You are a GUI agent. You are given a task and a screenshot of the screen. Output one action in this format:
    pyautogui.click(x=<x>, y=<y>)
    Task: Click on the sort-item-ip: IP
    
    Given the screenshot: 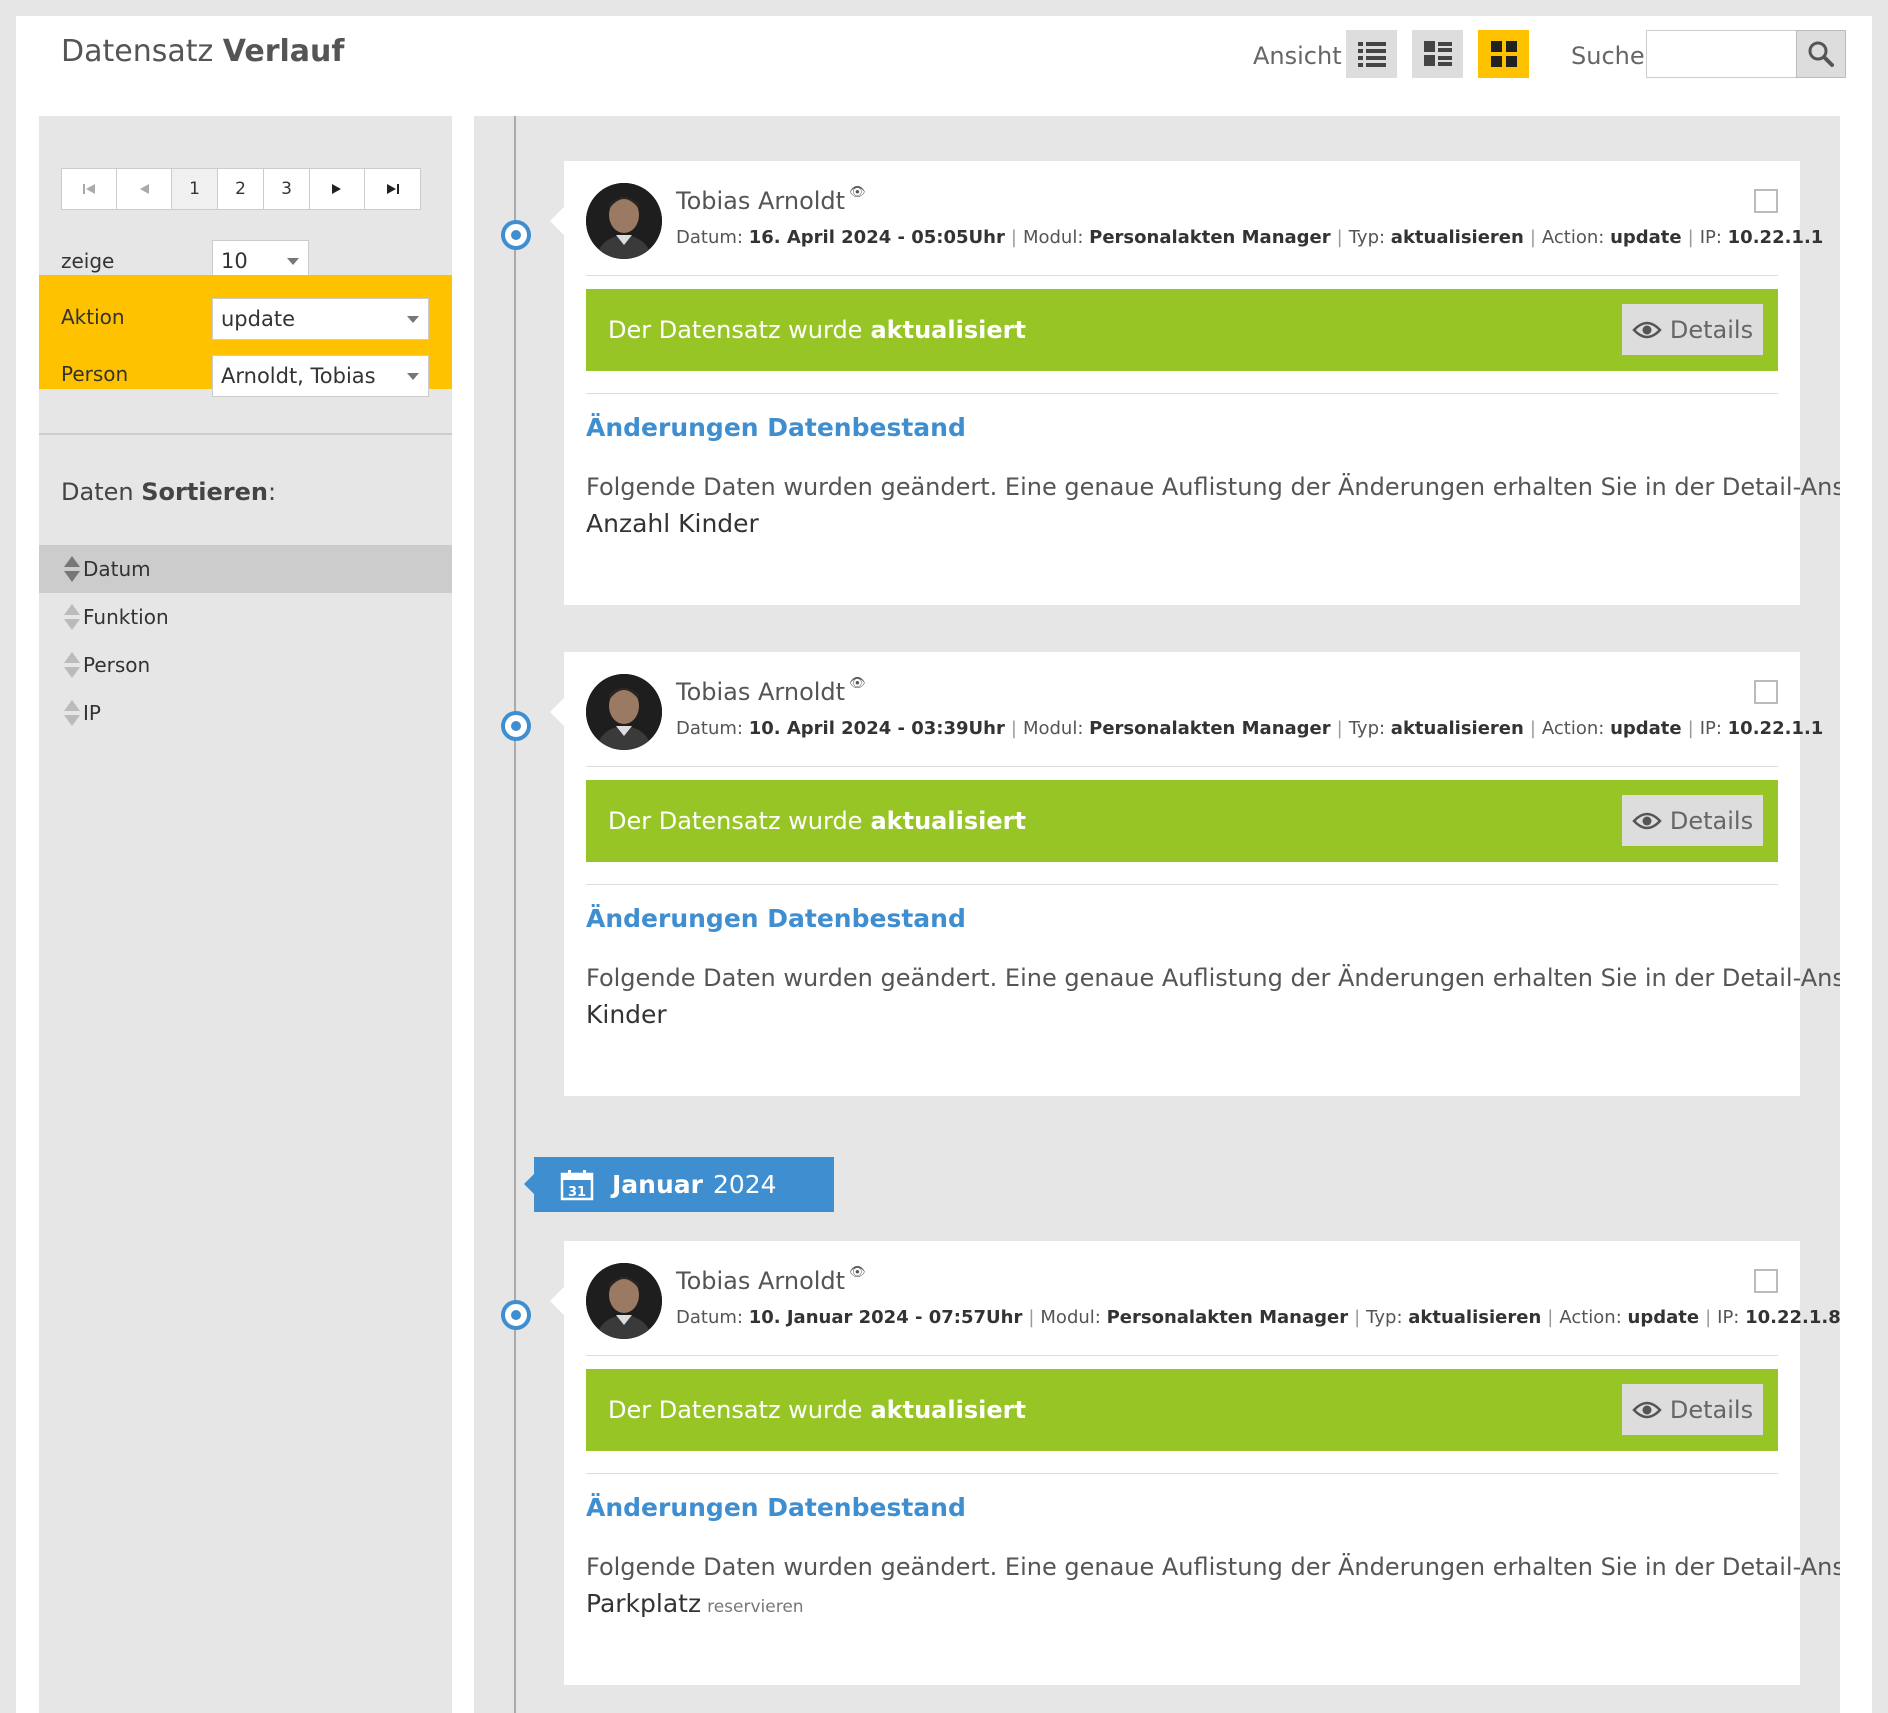 What is the action you would take?
    pyautogui.click(x=245, y=713)
    